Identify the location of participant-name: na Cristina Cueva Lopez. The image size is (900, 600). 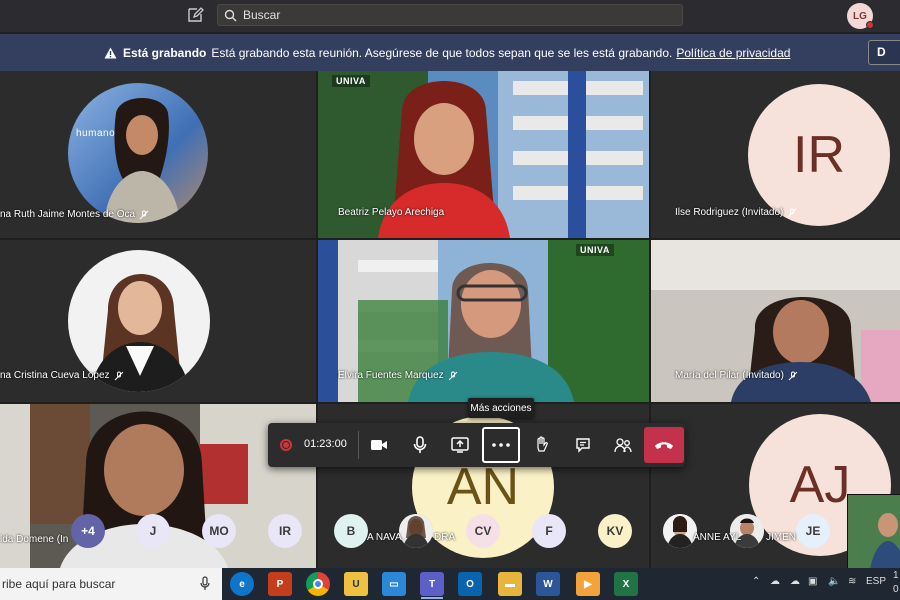
(62, 375).